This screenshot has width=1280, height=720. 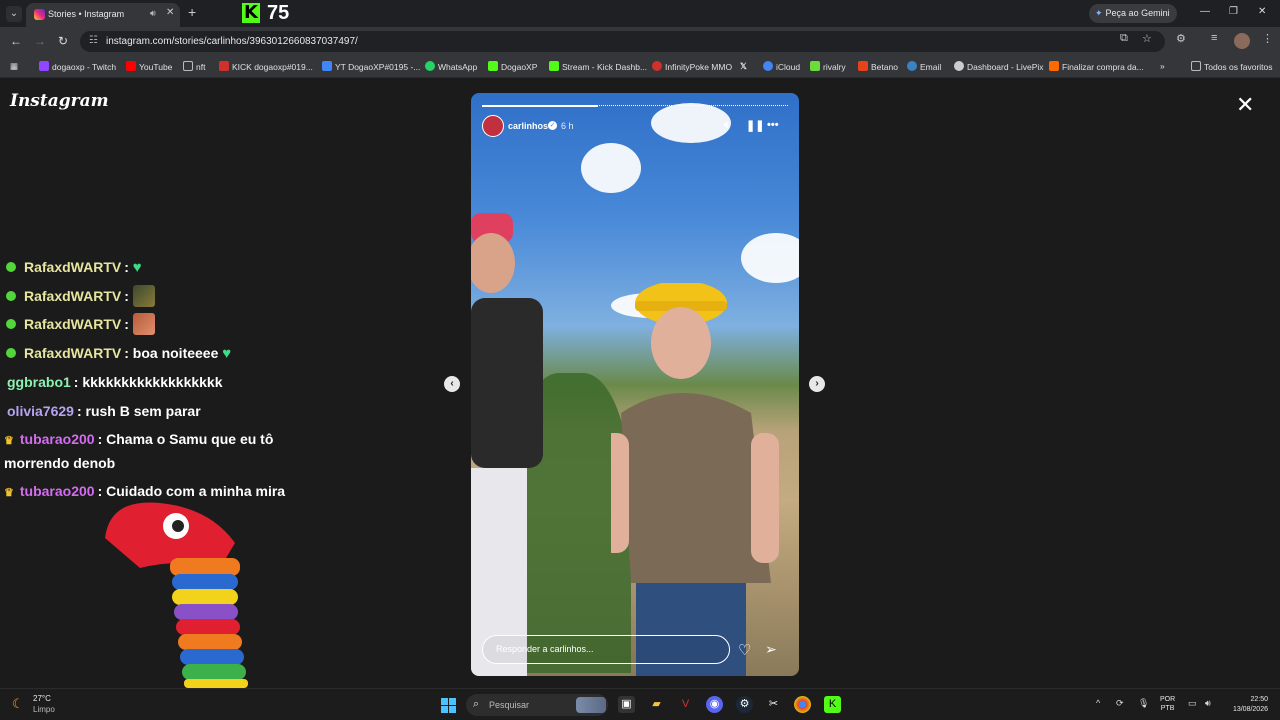 What do you see at coordinates (1167, 704) in the screenshot?
I see `language-indicator: POR PTB` at bounding box center [1167, 704].